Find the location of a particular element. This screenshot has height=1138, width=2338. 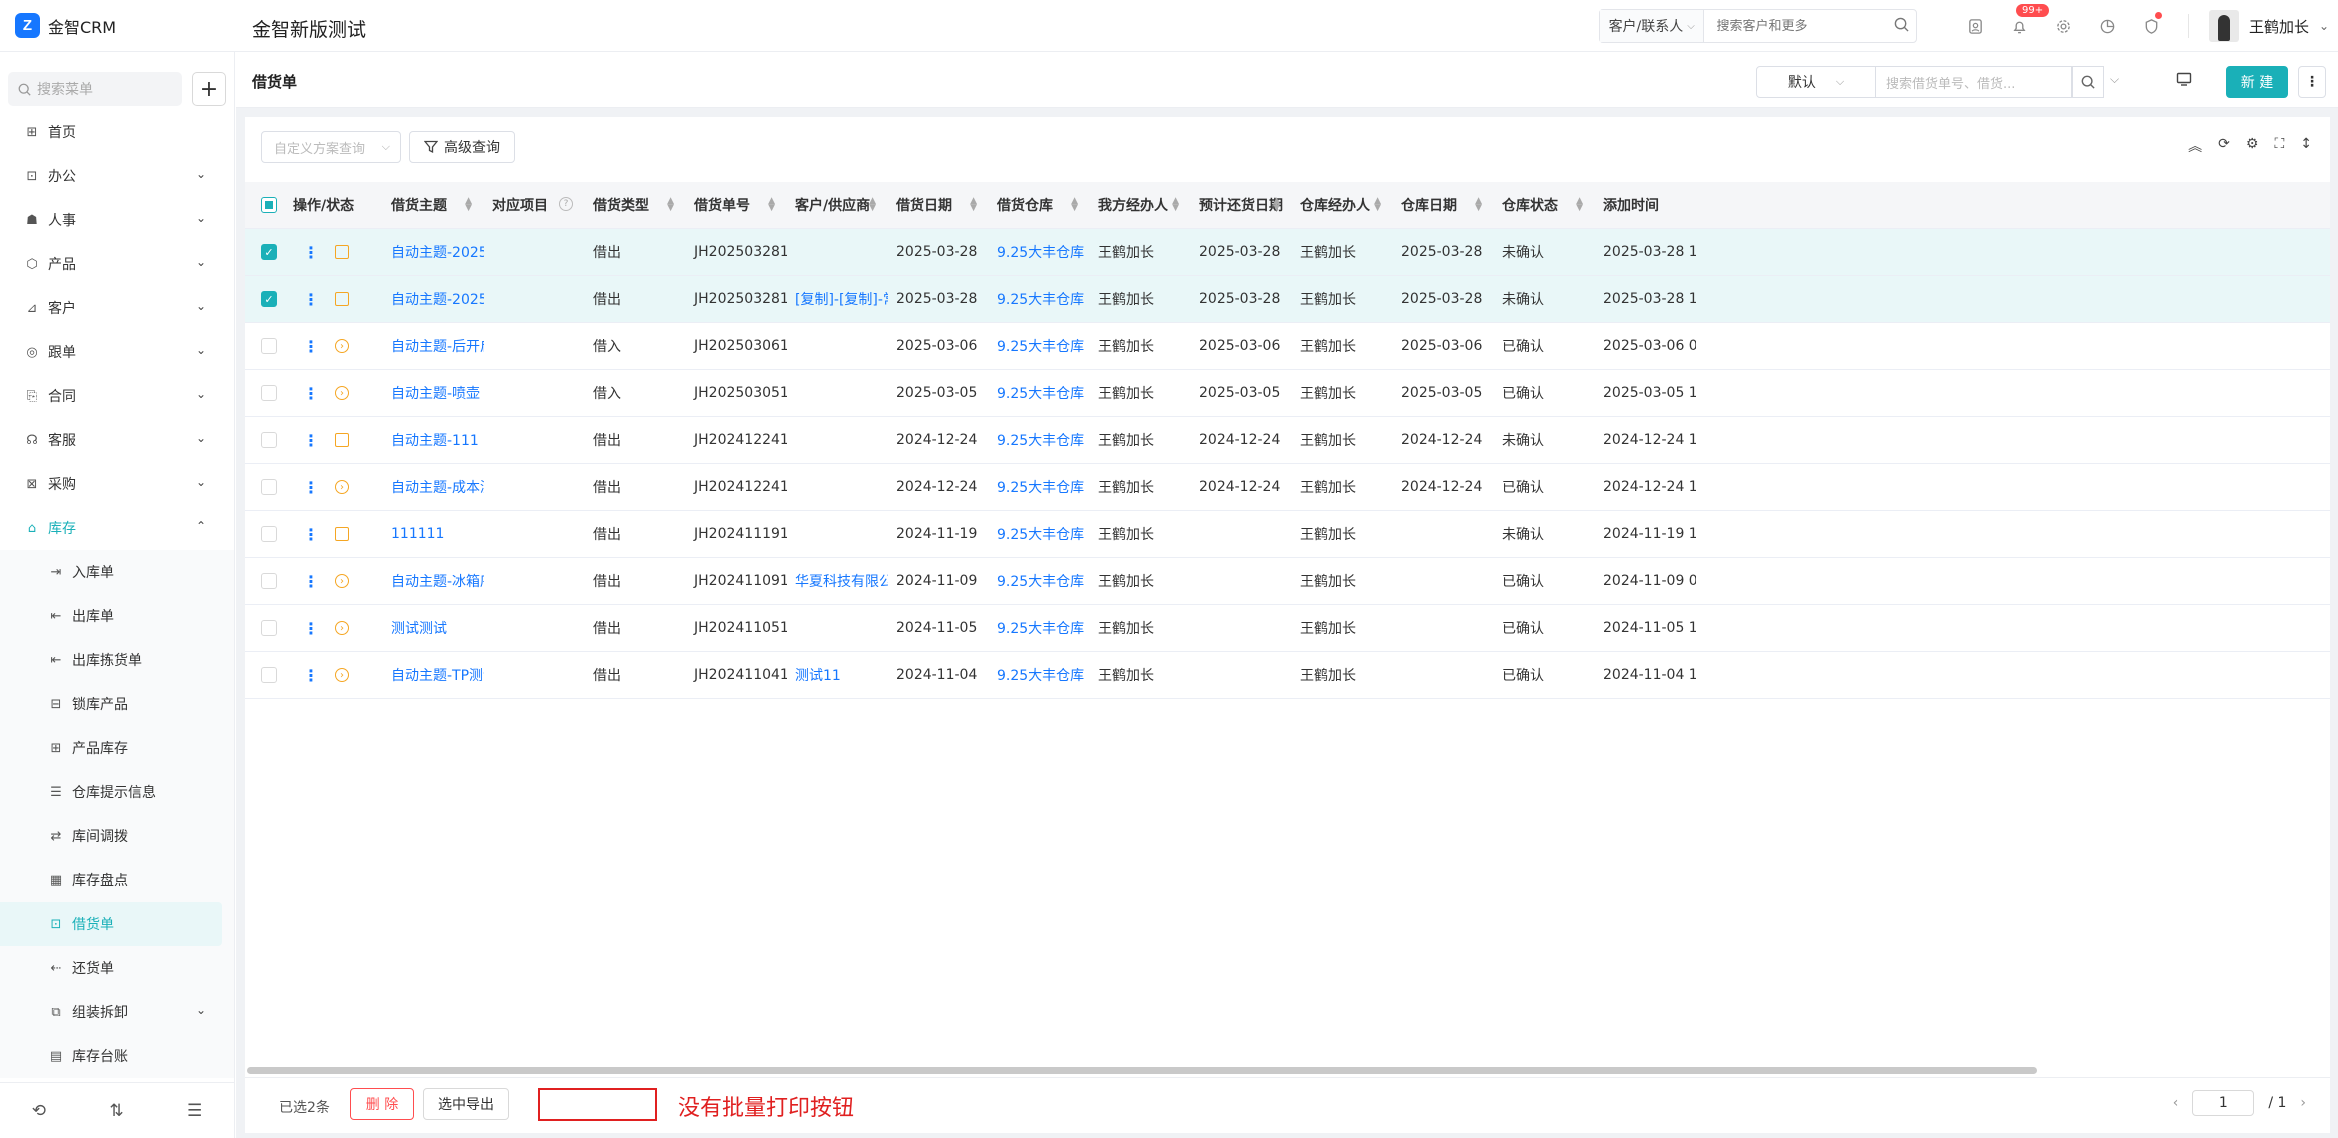

column-header: 借货类型 ▲ ▼ is located at coordinates (635, 205).